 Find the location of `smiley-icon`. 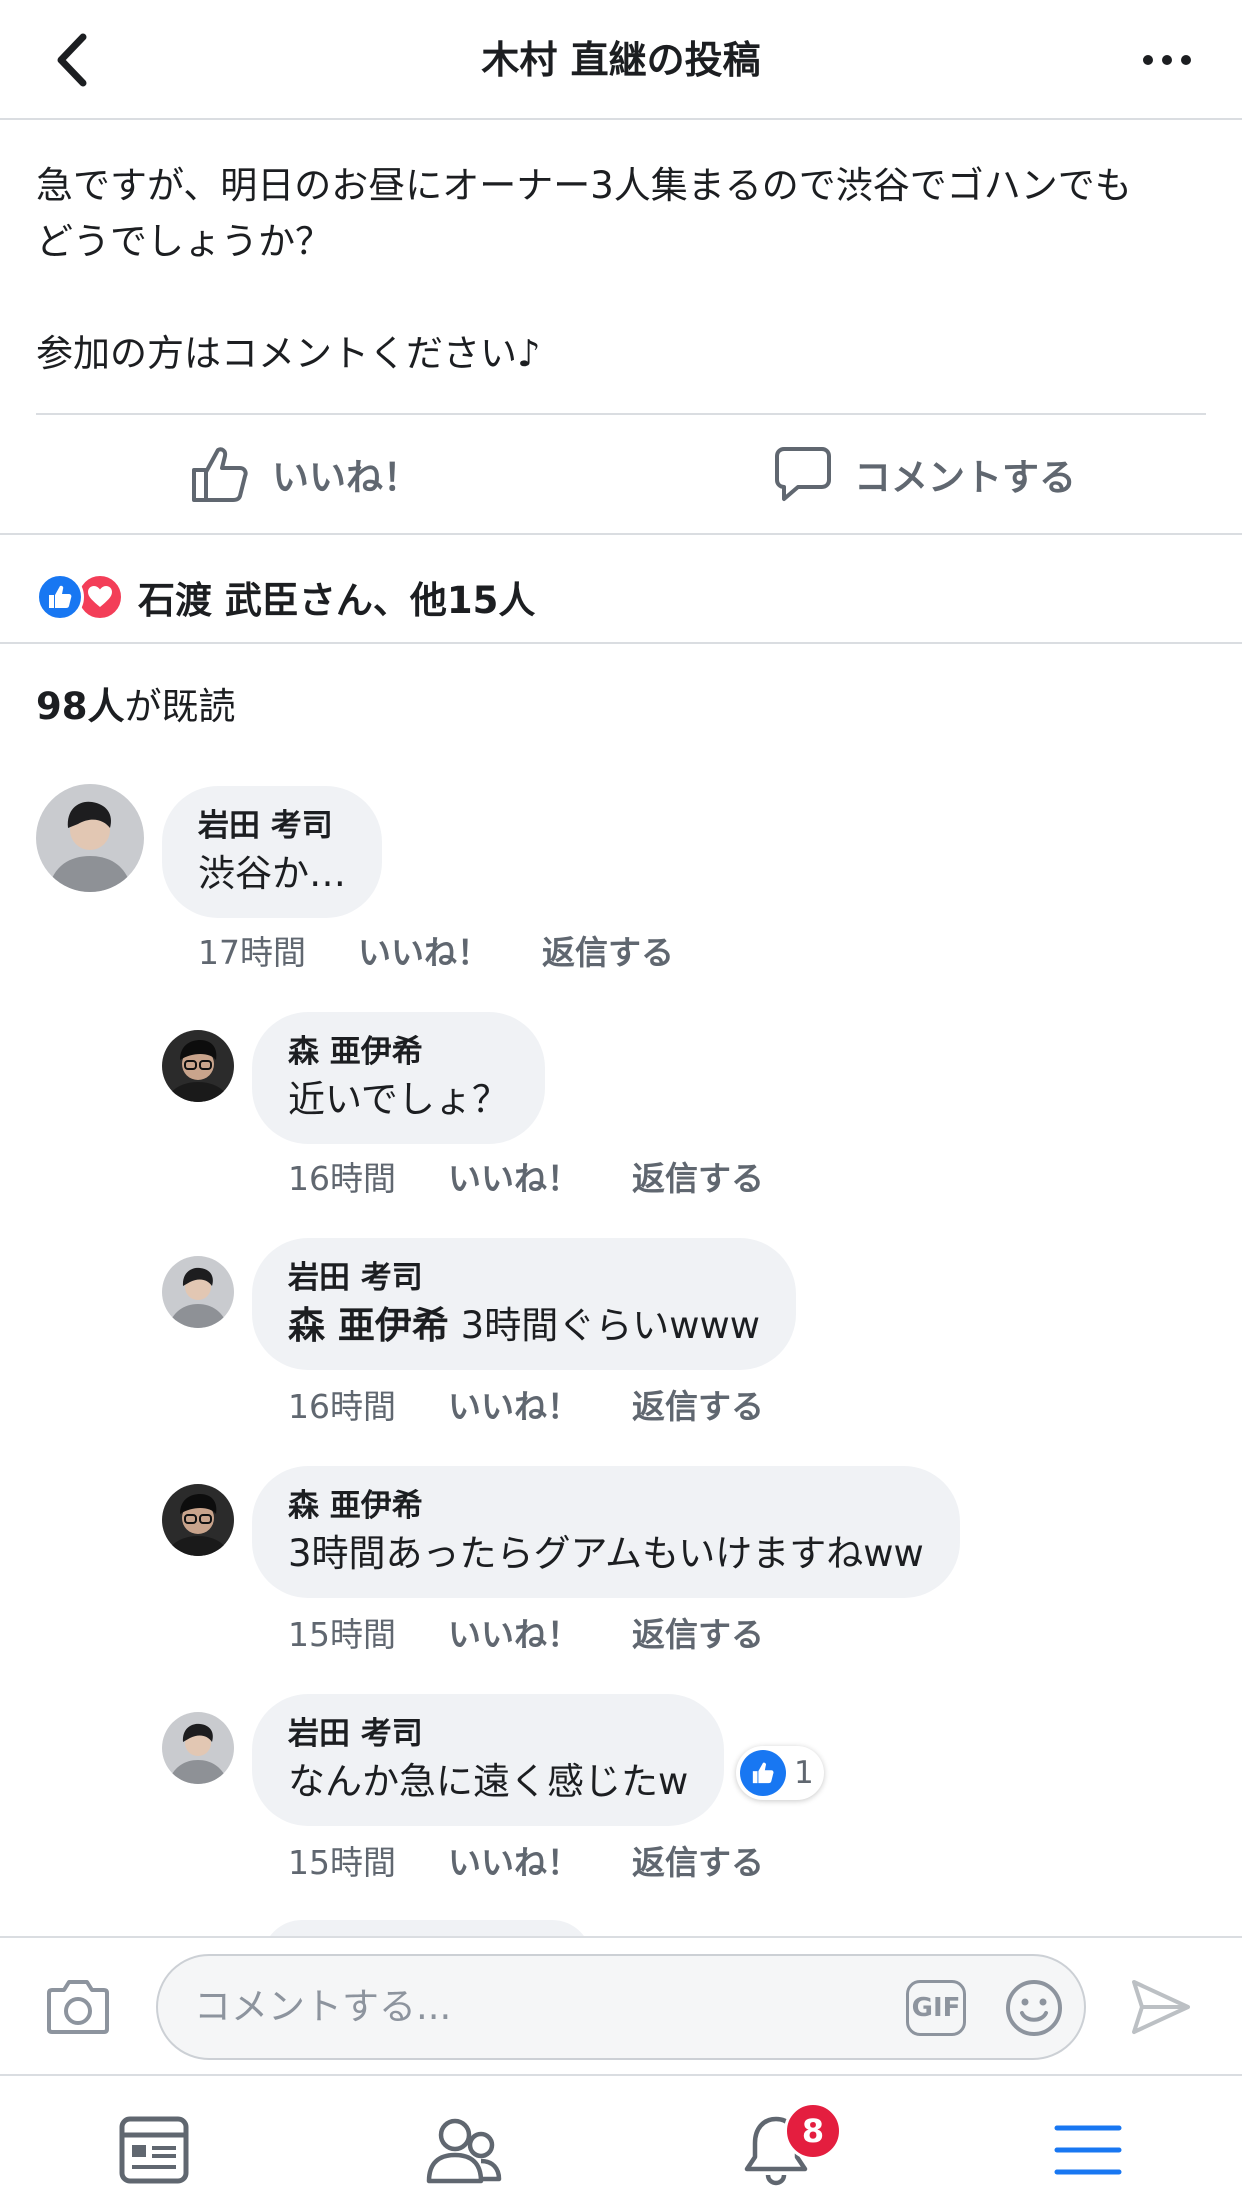

smiley-icon is located at coordinates (1034, 2008).